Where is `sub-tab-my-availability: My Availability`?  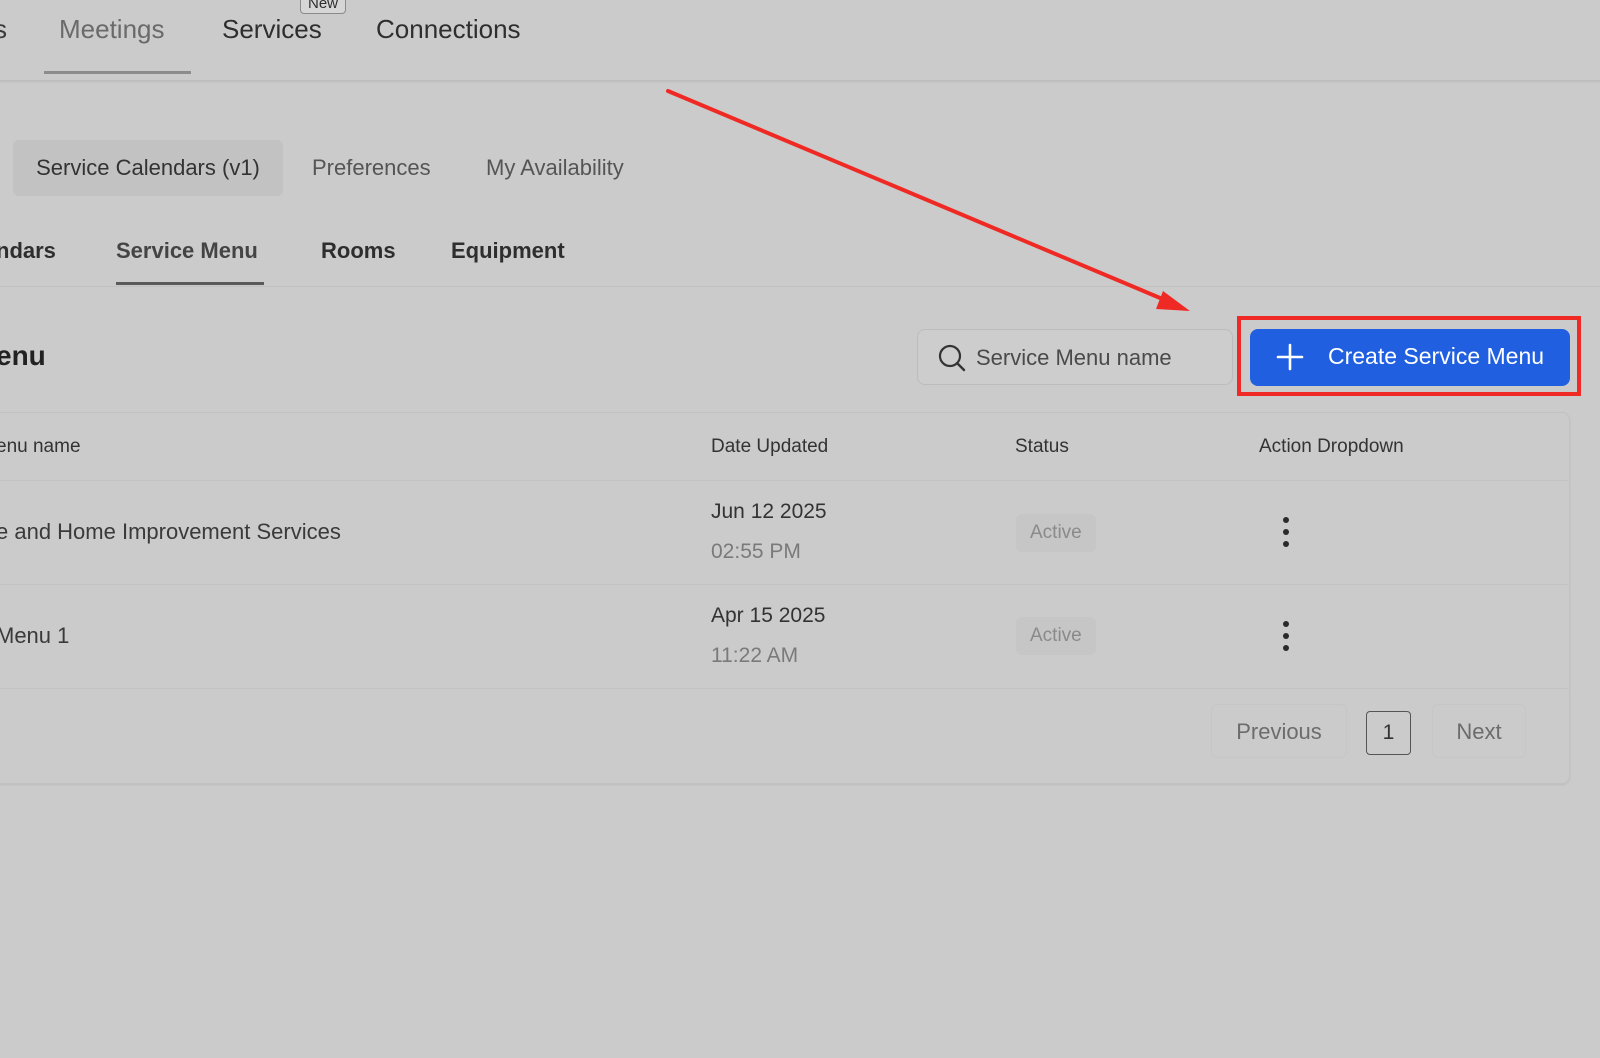 sub-tab-my-availability: My Availability is located at coordinates (555, 168).